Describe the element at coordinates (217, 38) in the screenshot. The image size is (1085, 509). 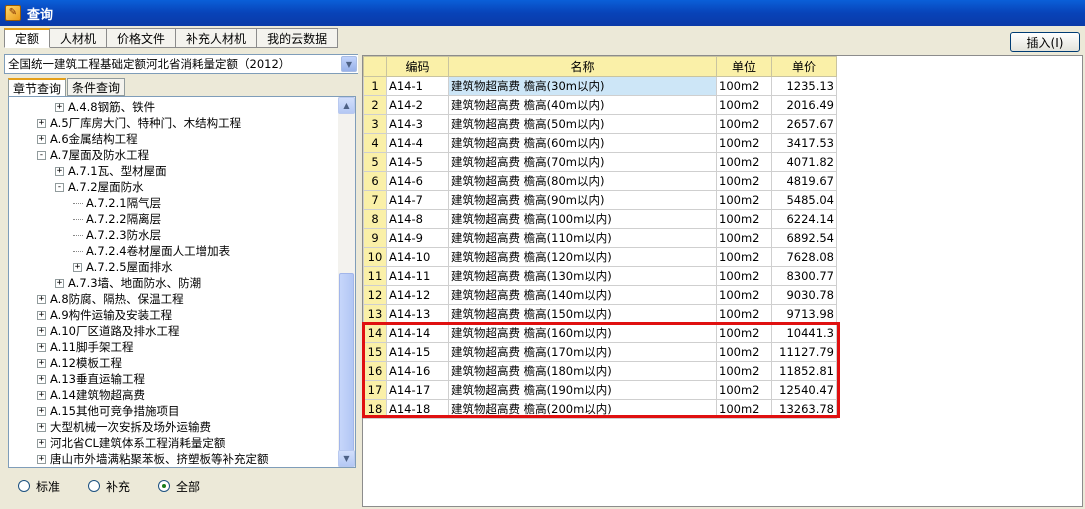
I see `tab-supplementary-lmm: 补充人材机` at that location.